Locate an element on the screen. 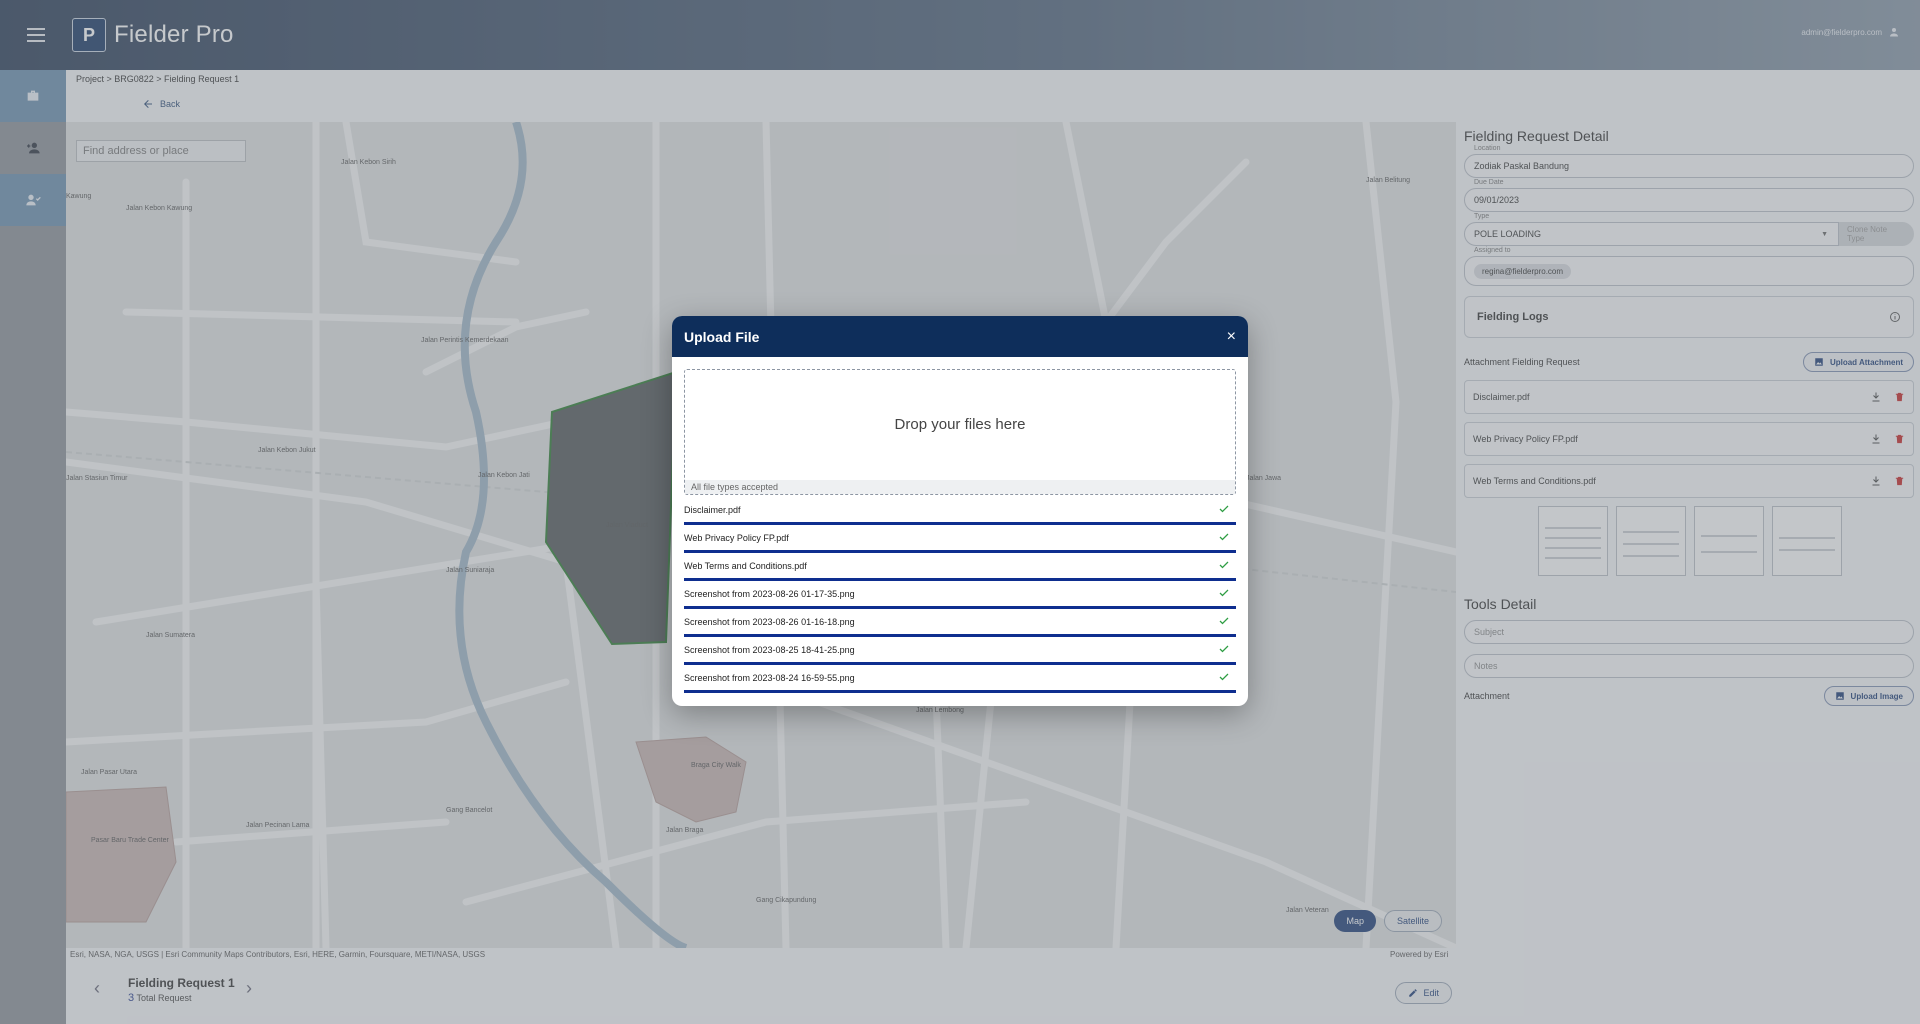 Image resolution: width=1920 pixels, height=1024 pixels. dialog-header: Upload File × is located at coordinates (960, 336).